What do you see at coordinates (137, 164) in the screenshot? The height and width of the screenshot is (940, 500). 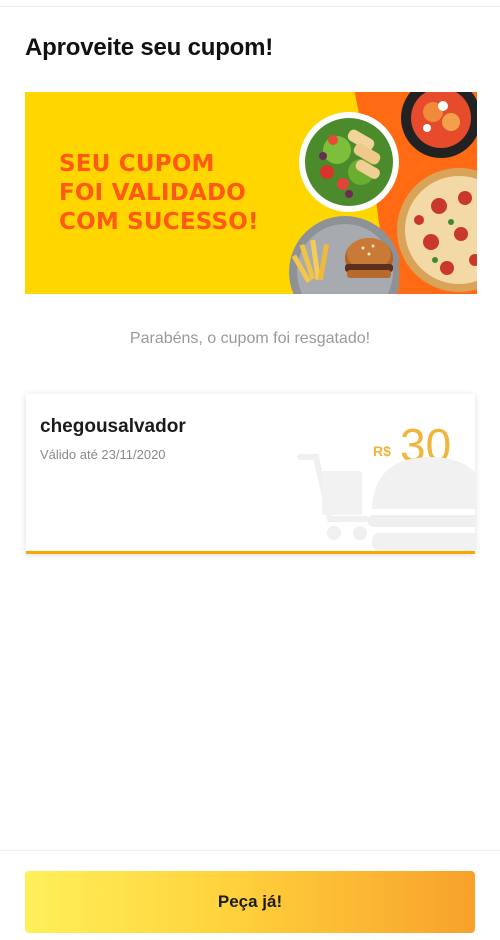 I see `banner-headline-line-1: SEU CUPOM` at bounding box center [137, 164].